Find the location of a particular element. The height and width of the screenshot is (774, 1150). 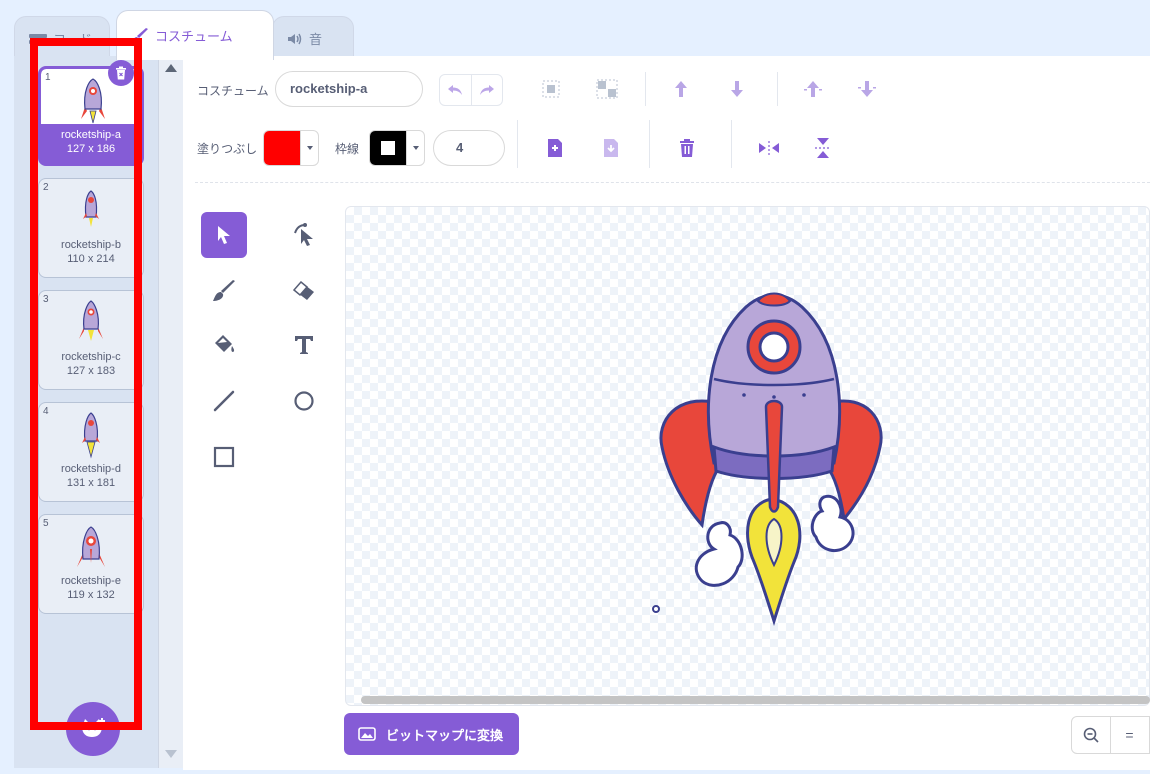

selector-scrollbar is located at coordinates (171, 412).